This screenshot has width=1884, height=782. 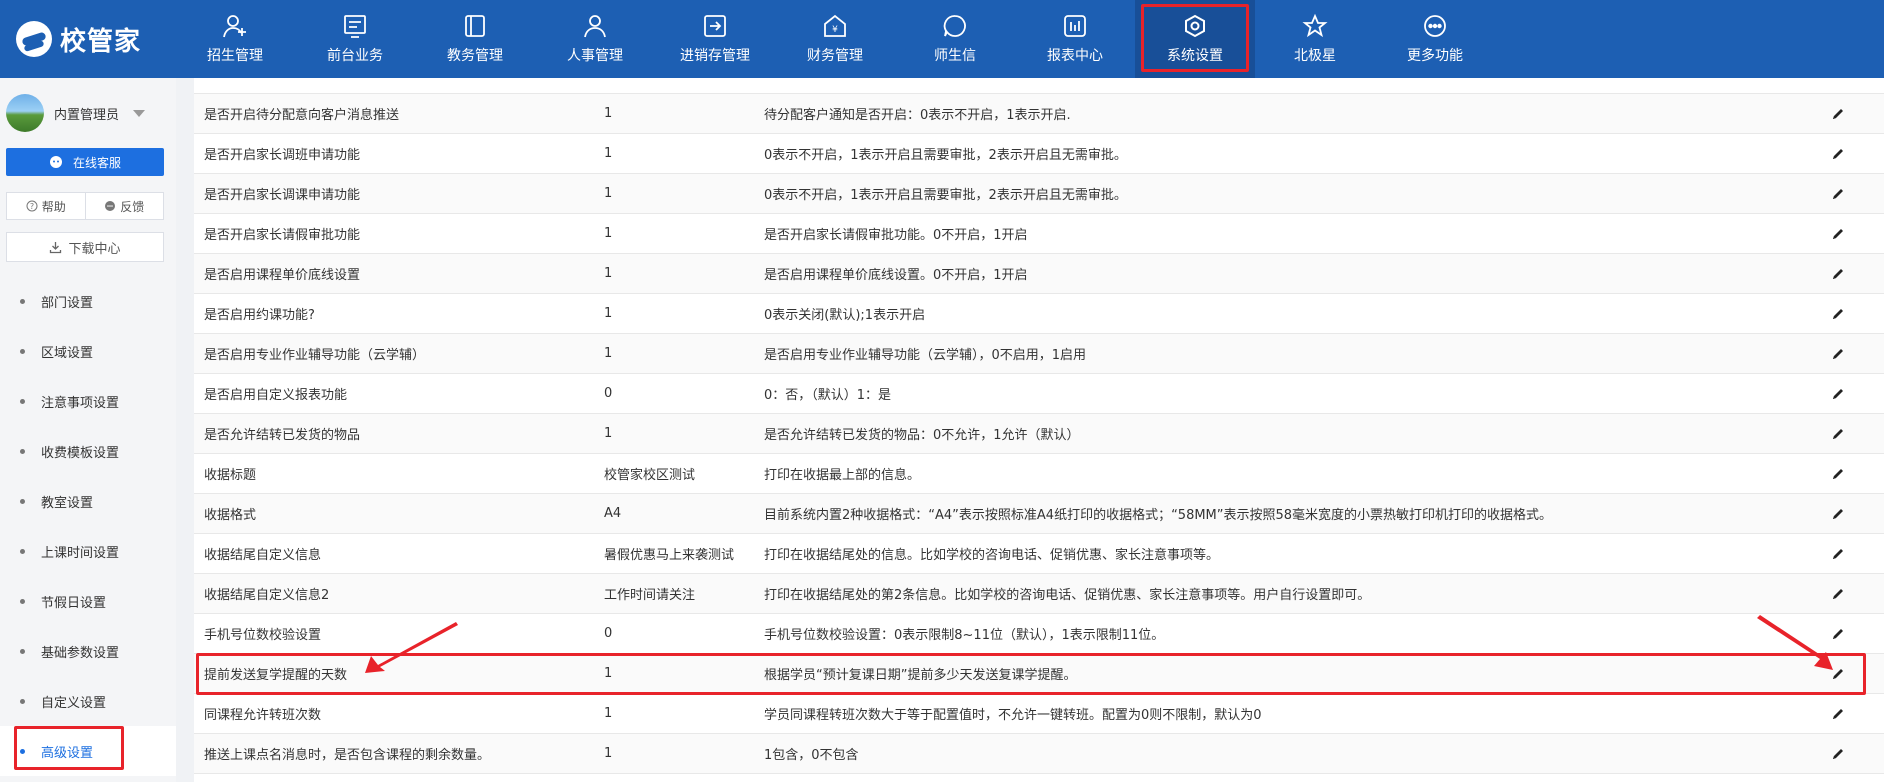 I want to click on menu-item-advanced: 高级设置, so click(x=88, y=751).